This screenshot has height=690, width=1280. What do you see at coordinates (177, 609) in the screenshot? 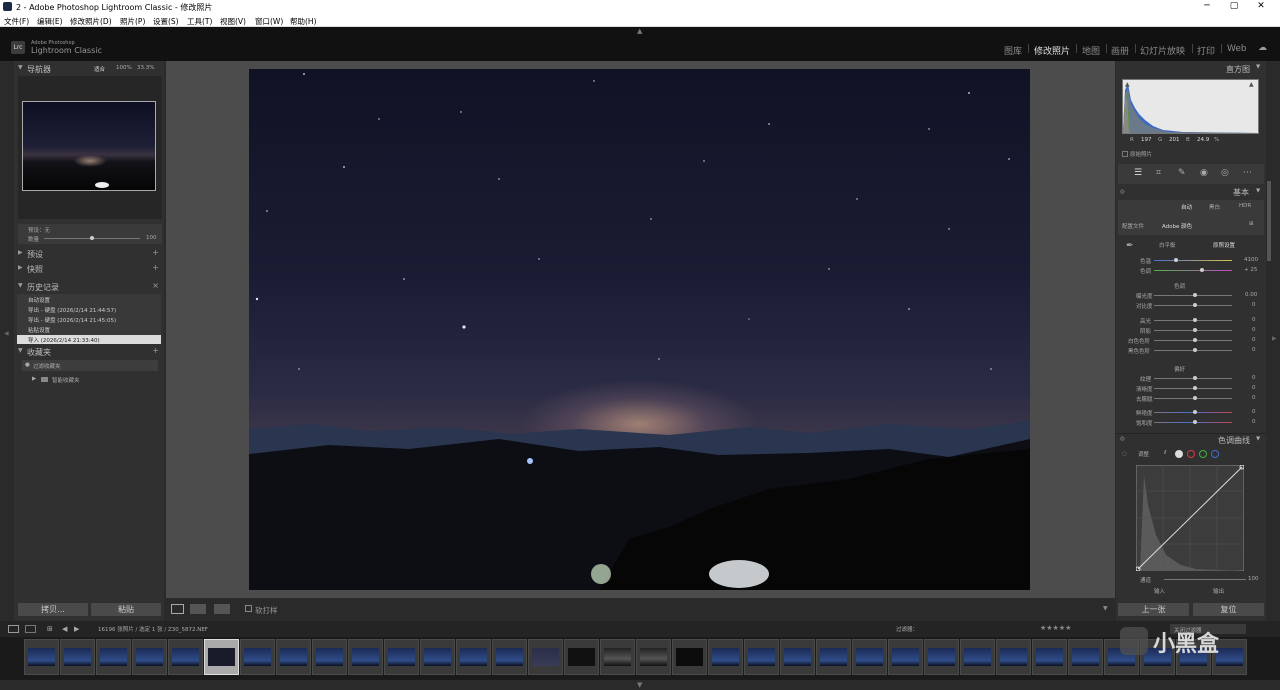
I see `loupe-view-icon` at bounding box center [177, 609].